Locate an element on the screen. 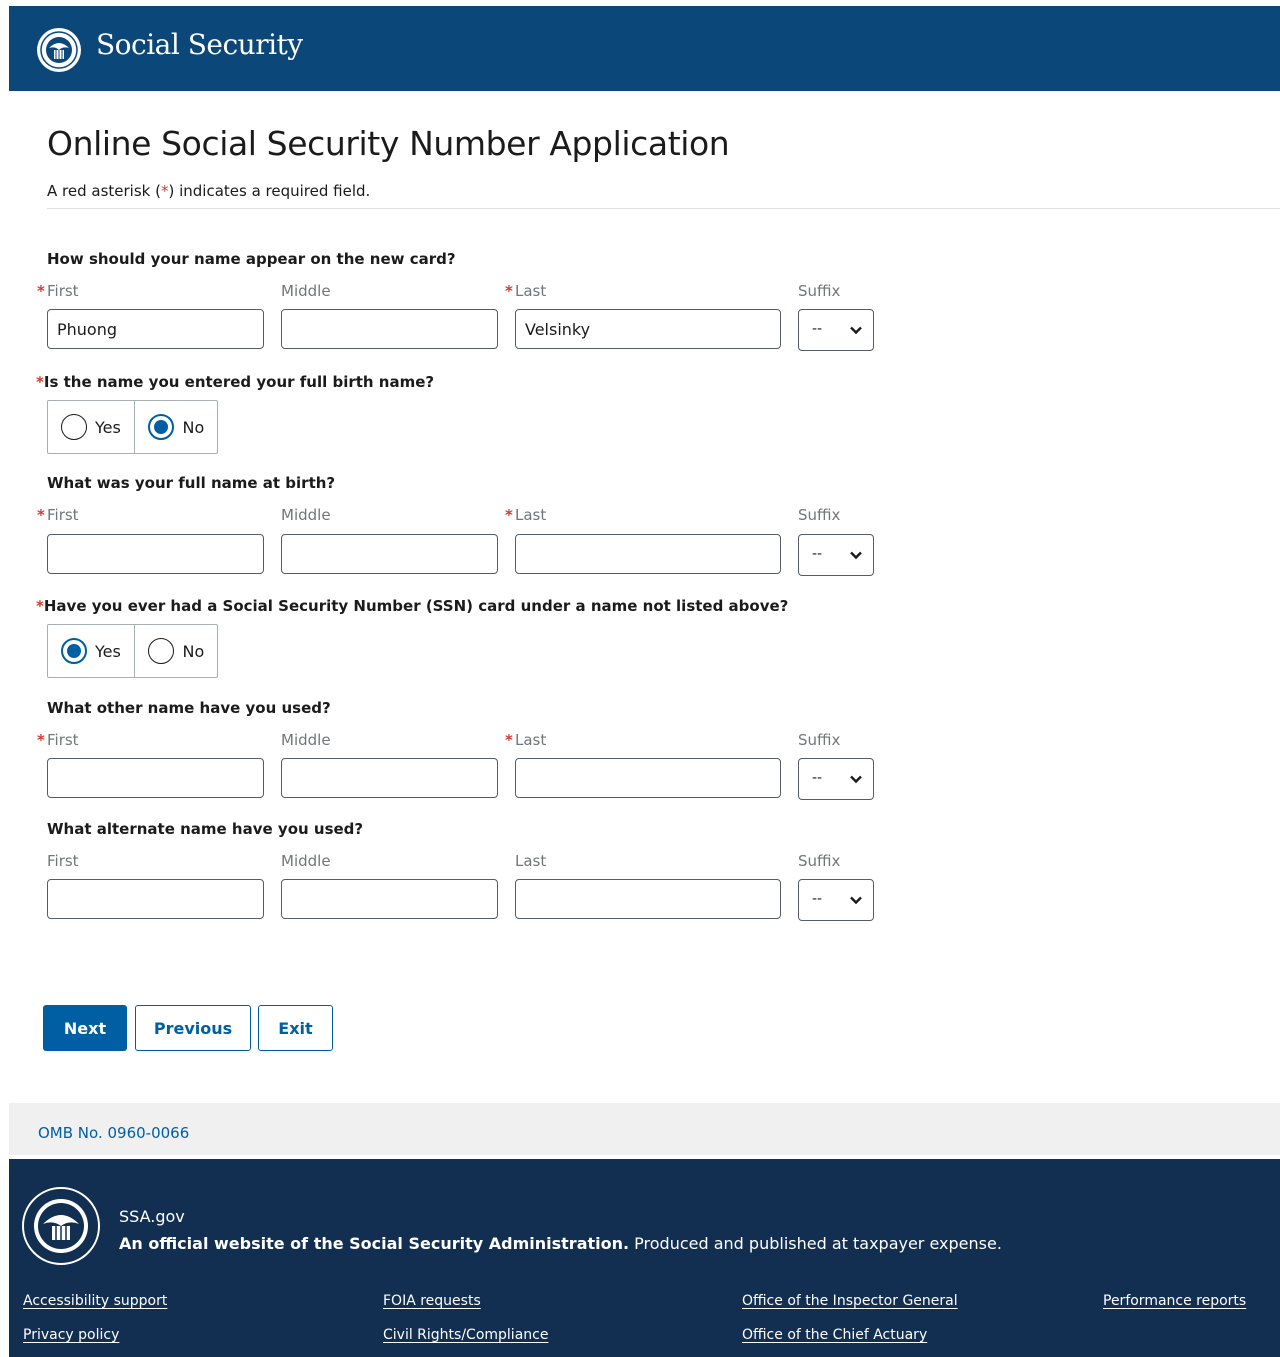  alternate-name-question: What alternate name have you used? is located at coordinates (205, 829).